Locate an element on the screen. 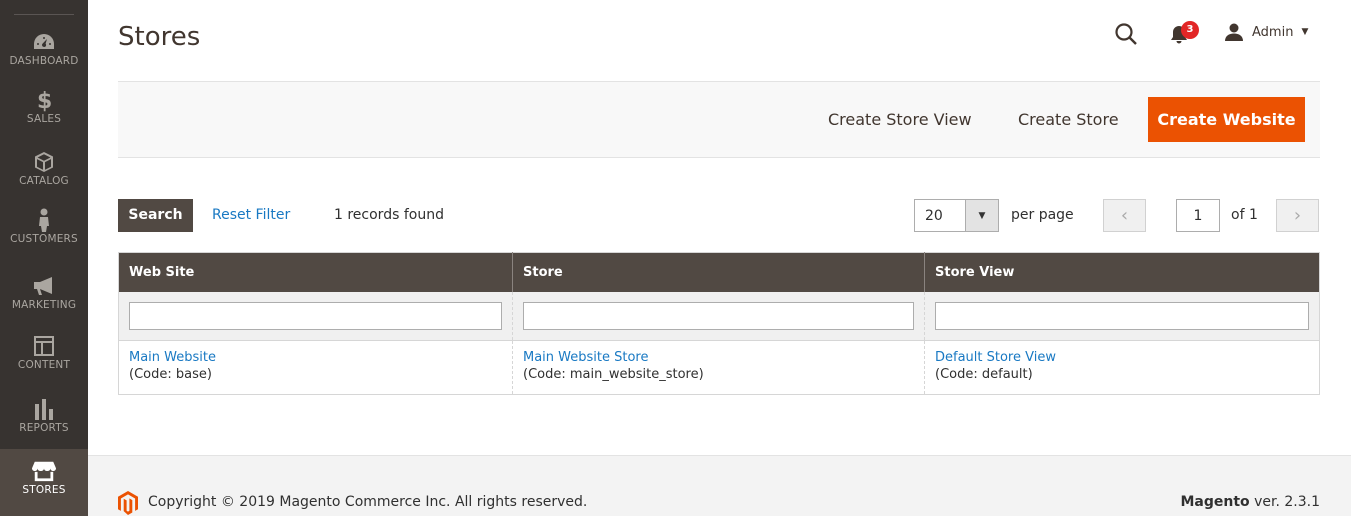 This screenshot has width=1351, height=516. web-site-filter-input is located at coordinates (315, 315).